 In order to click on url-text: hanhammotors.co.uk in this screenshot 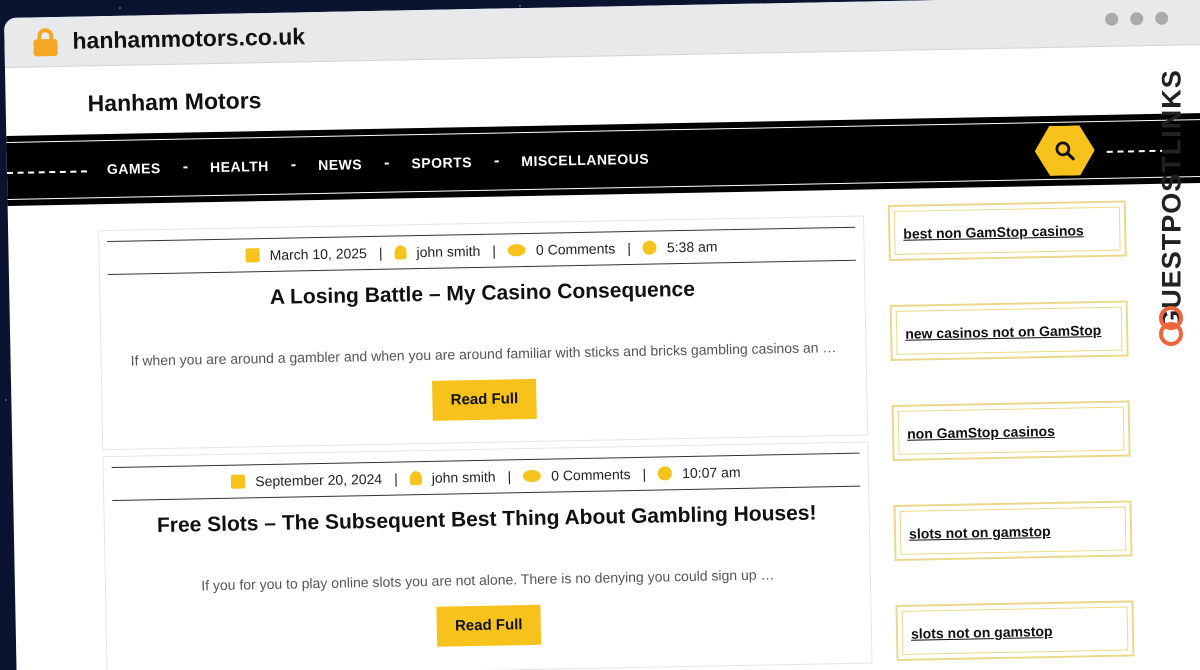, I will do `click(188, 38)`.